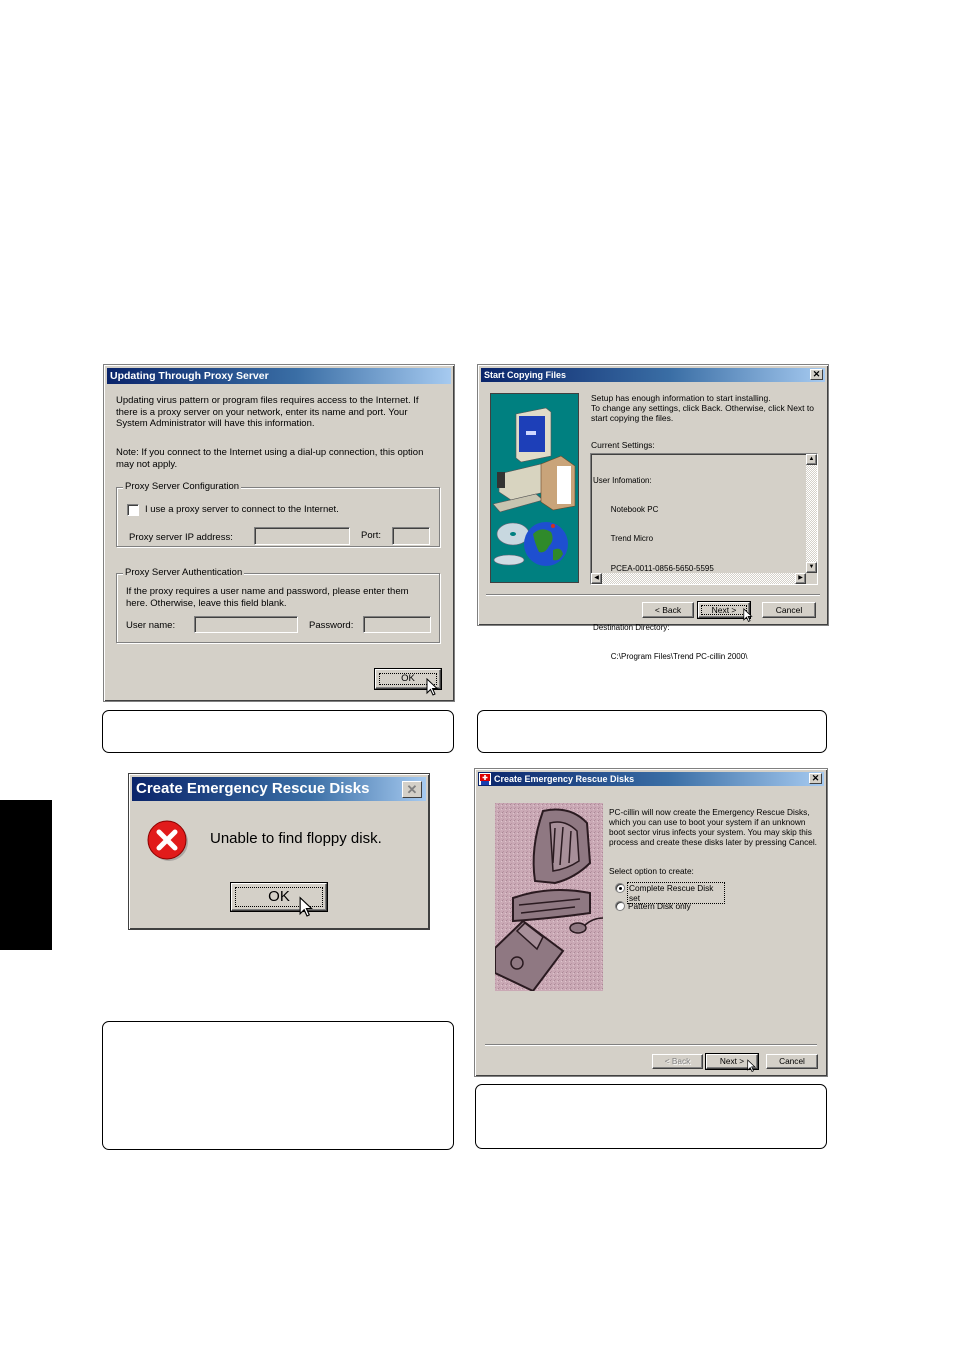  I want to click on proxy-port-label: Port:, so click(371, 535).